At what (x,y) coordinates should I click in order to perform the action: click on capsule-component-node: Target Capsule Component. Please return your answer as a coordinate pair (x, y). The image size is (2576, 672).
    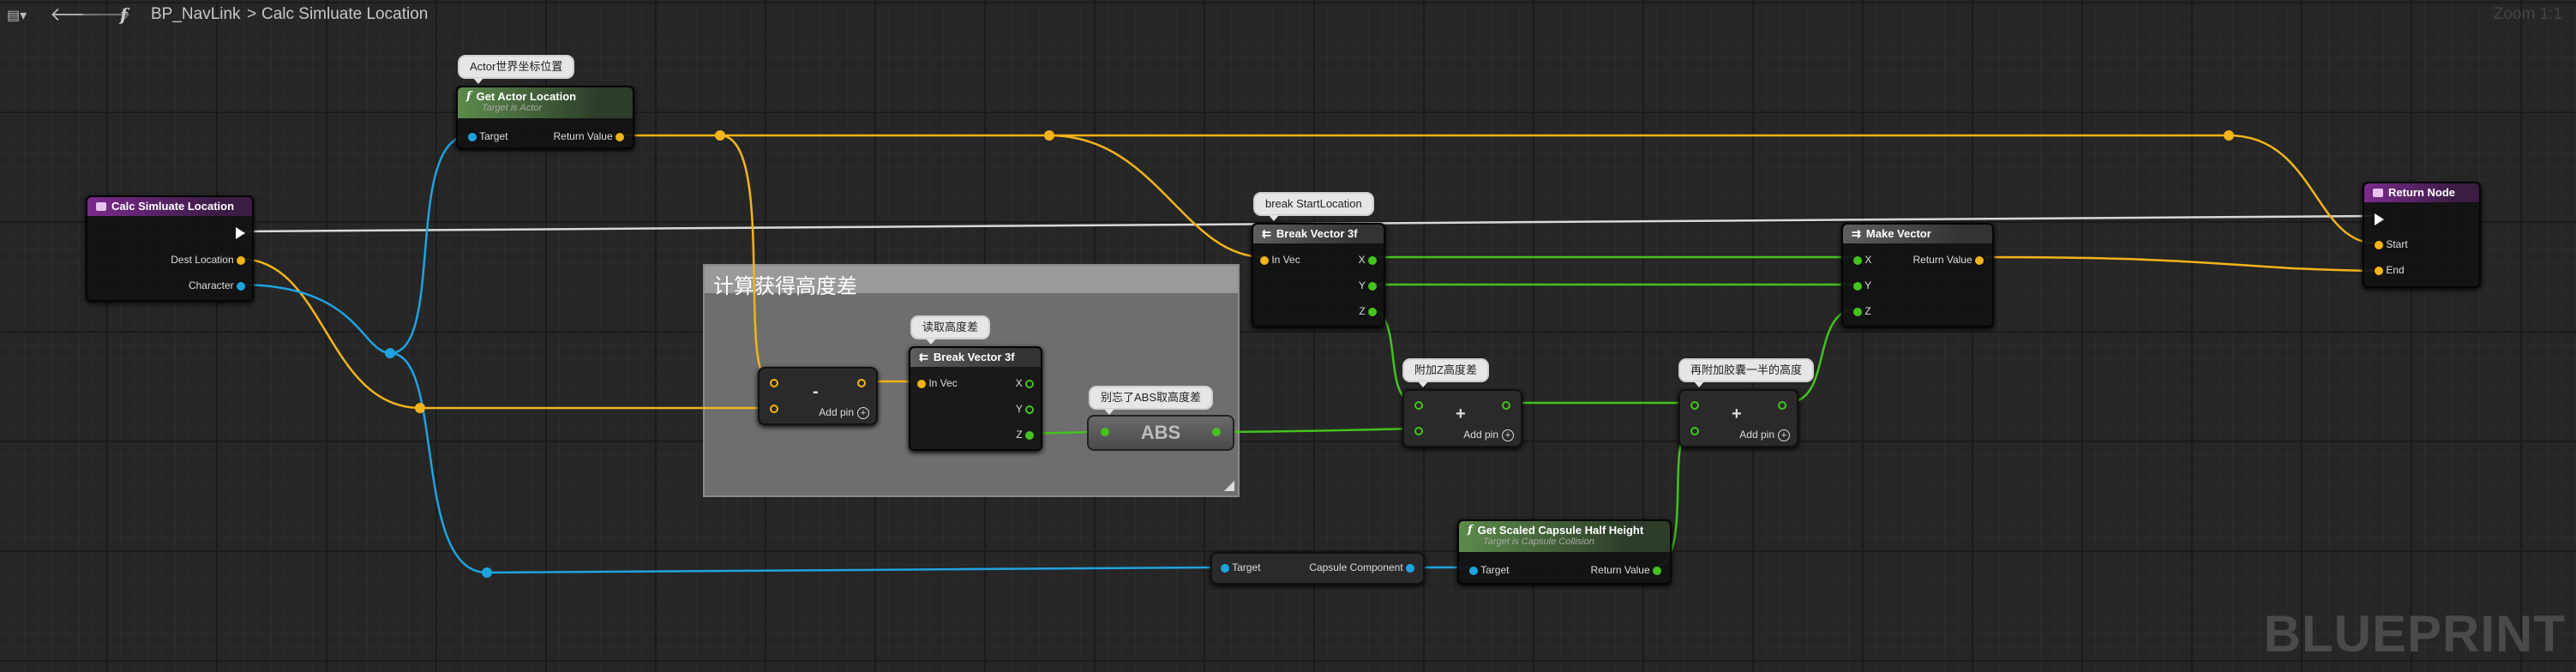
    Looking at the image, I should click on (1317, 568).